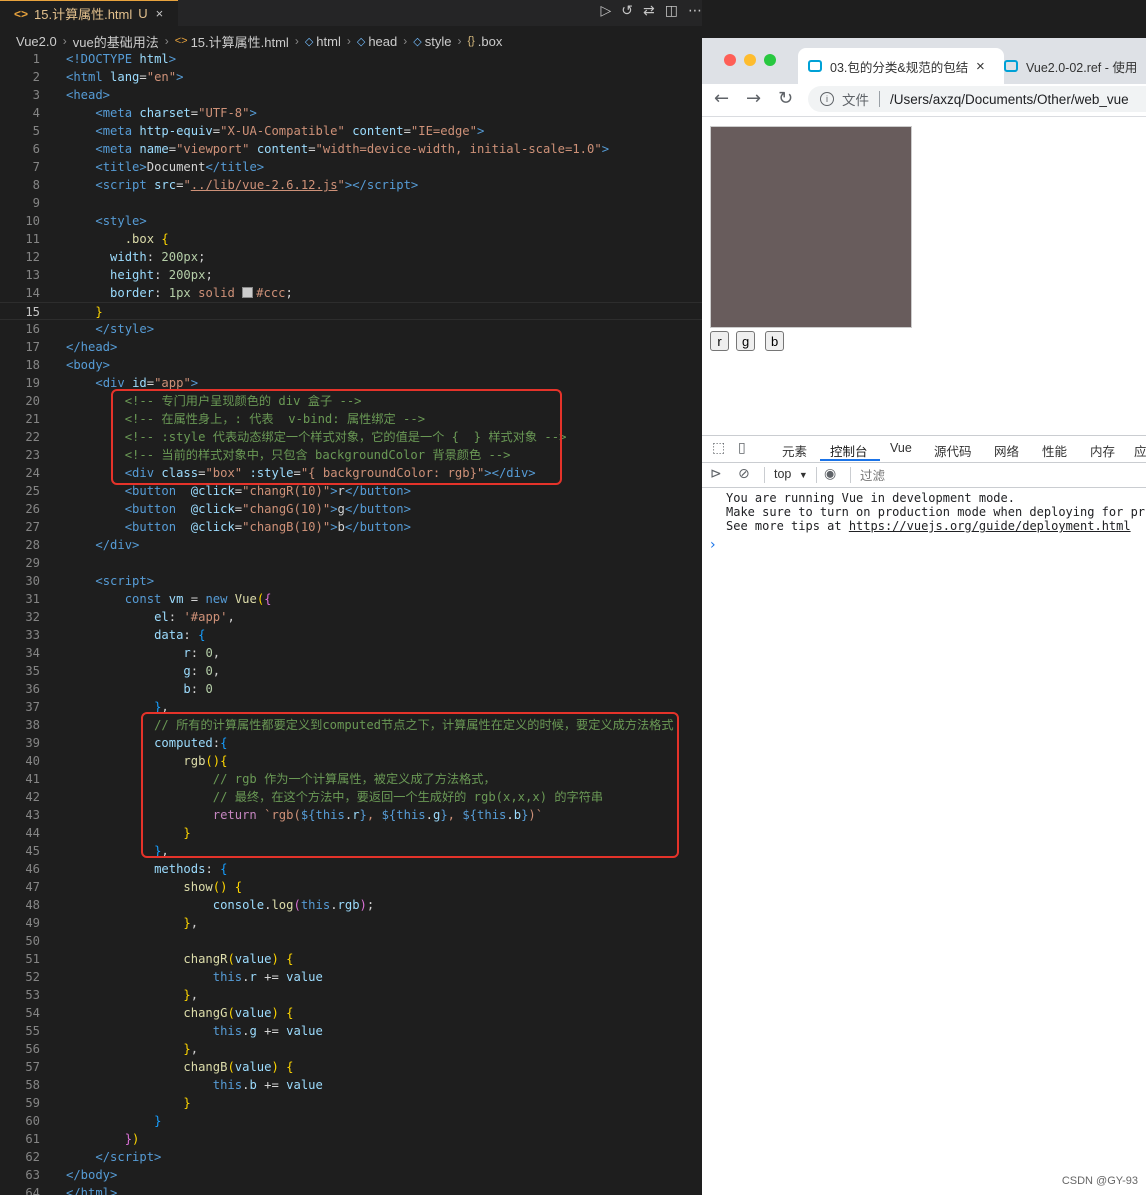  What do you see at coordinates (351, 365) in the screenshot?
I see `code-line: 18 <body>` at bounding box center [351, 365].